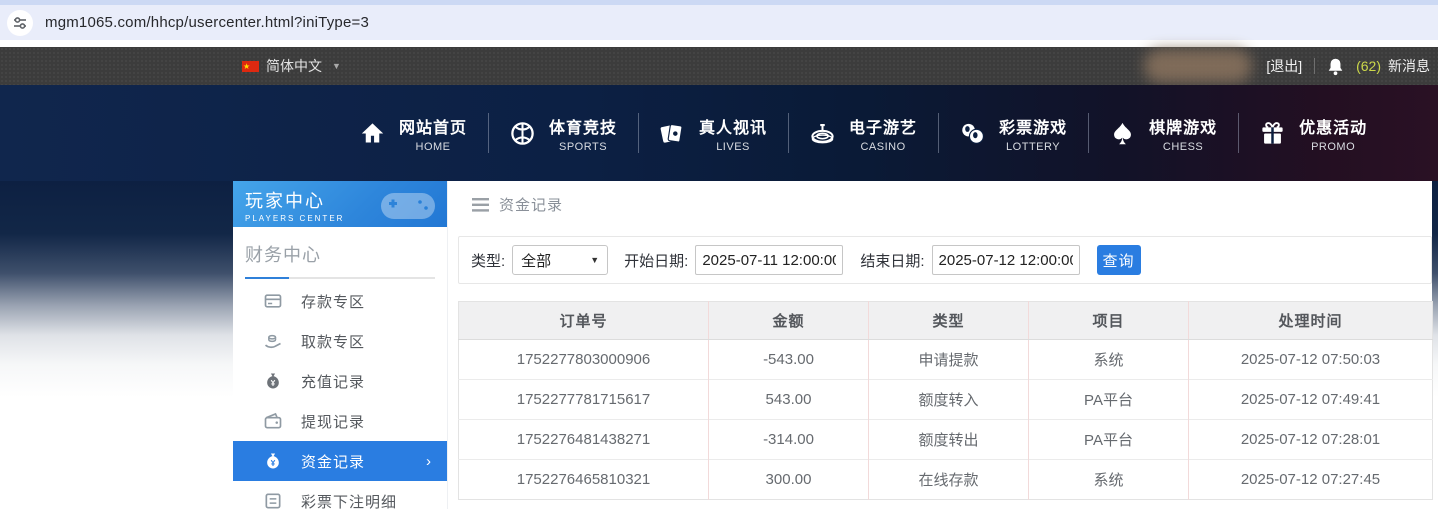  I want to click on deposit-card-icon, so click(273, 301).